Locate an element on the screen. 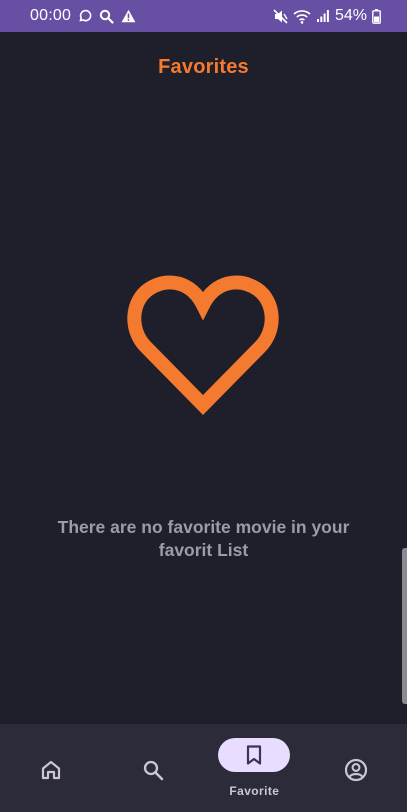 Image resolution: width=407 pixels, height=812 pixels. nav-item-home is located at coordinates (51, 768).